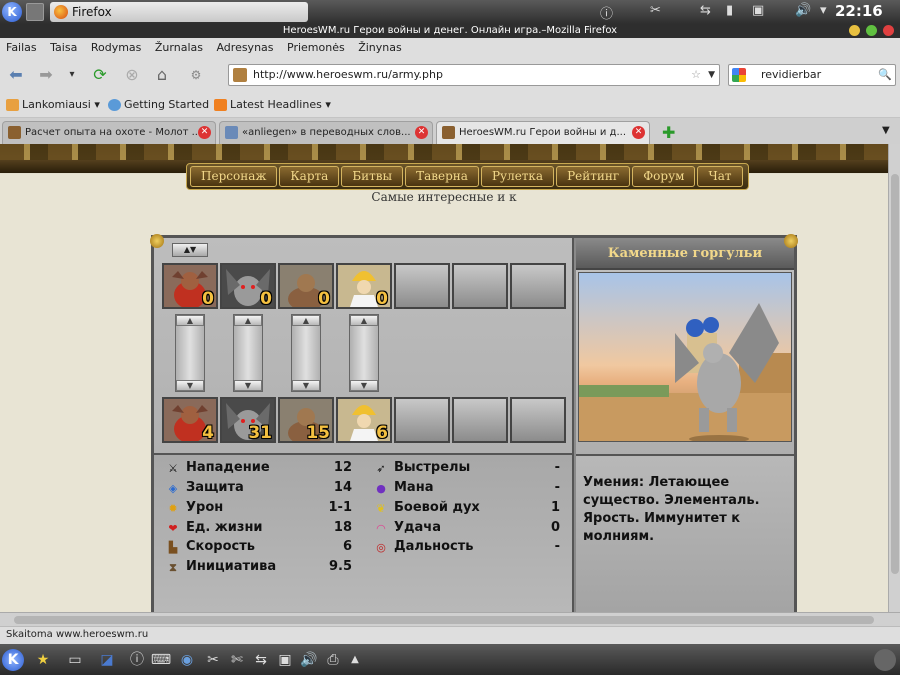  Describe the element at coordinates (107, 660) in the screenshot. I see `desktop-2-icon: ◪` at that location.